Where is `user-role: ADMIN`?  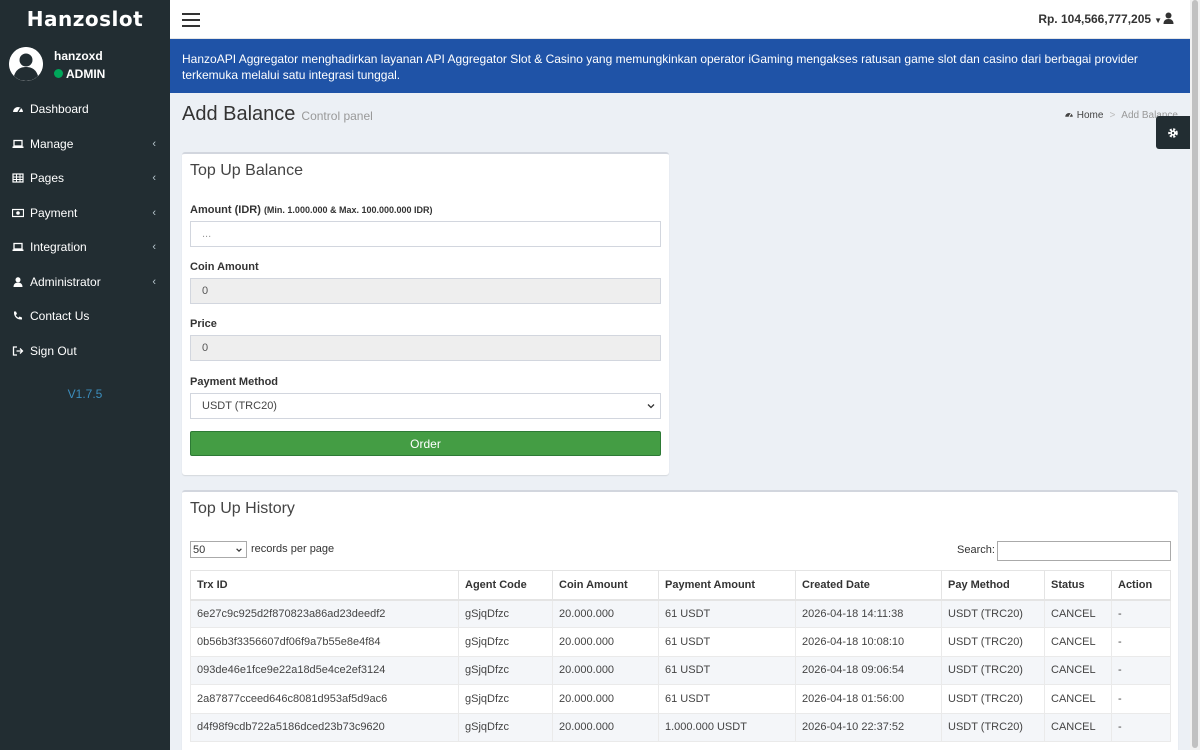 user-role: ADMIN is located at coordinates (79, 74).